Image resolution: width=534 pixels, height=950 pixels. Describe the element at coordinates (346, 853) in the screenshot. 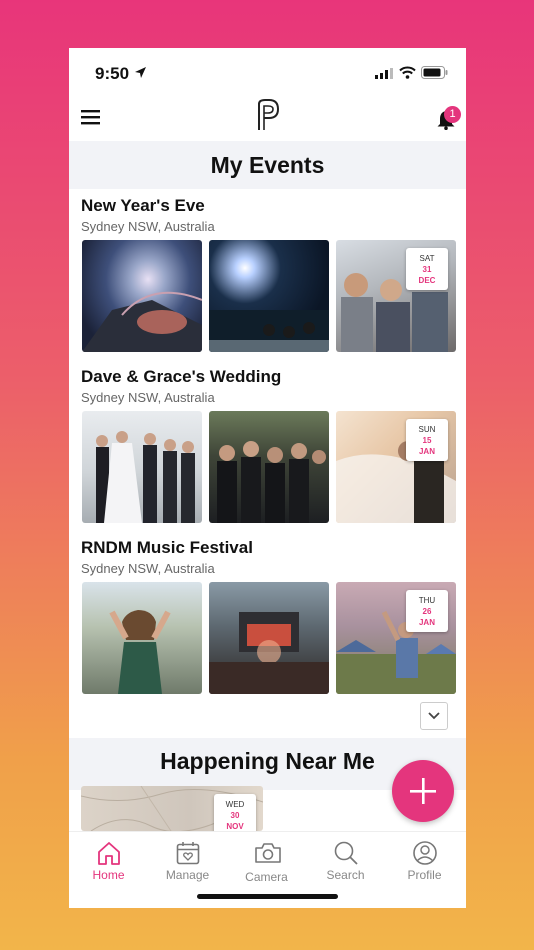

I see `search-icon` at that location.